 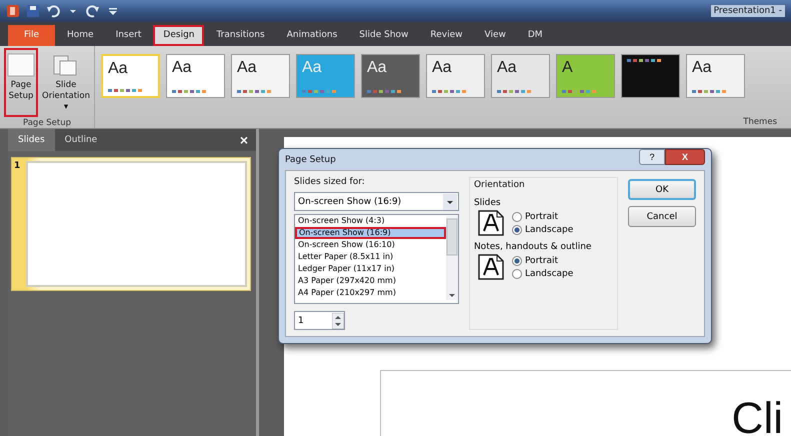 What do you see at coordinates (585, 76) in the screenshot?
I see `theme-thumbnail: A` at bounding box center [585, 76].